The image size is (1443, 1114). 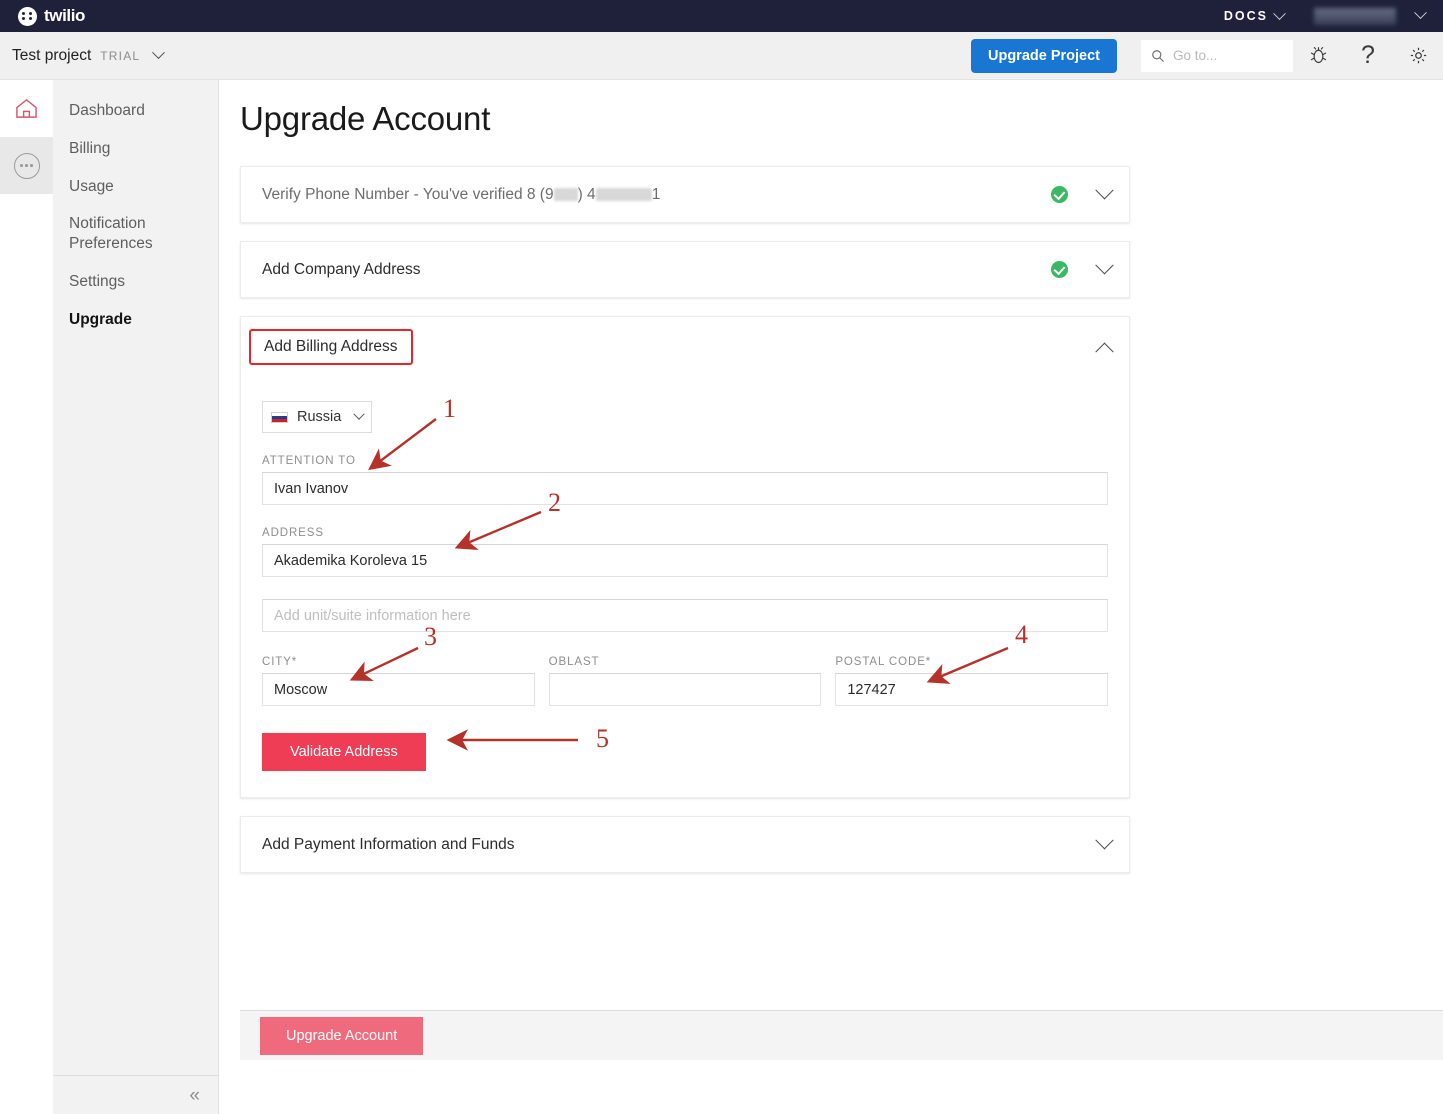 I want to click on project-switcher-chevron-down-icon, so click(x=159, y=53).